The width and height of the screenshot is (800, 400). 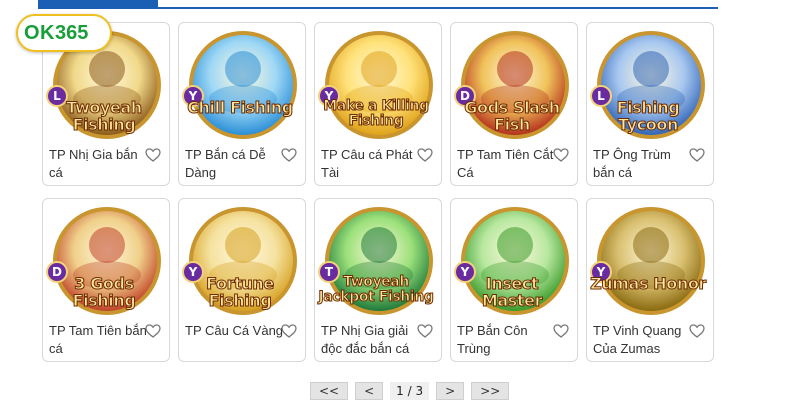 What do you see at coordinates (371, 164) in the screenshot?
I see `game-caption: TP Câu cá Phát Tài` at bounding box center [371, 164].